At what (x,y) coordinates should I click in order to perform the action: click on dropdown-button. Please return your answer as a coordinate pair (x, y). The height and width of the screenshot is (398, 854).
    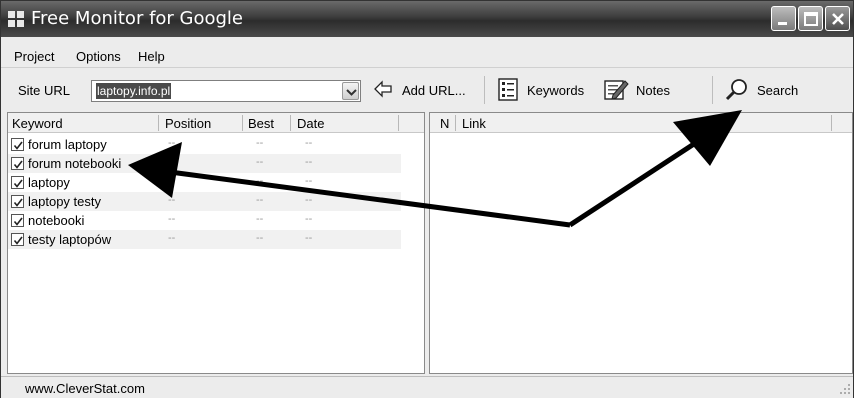
    Looking at the image, I should click on (350, 91).